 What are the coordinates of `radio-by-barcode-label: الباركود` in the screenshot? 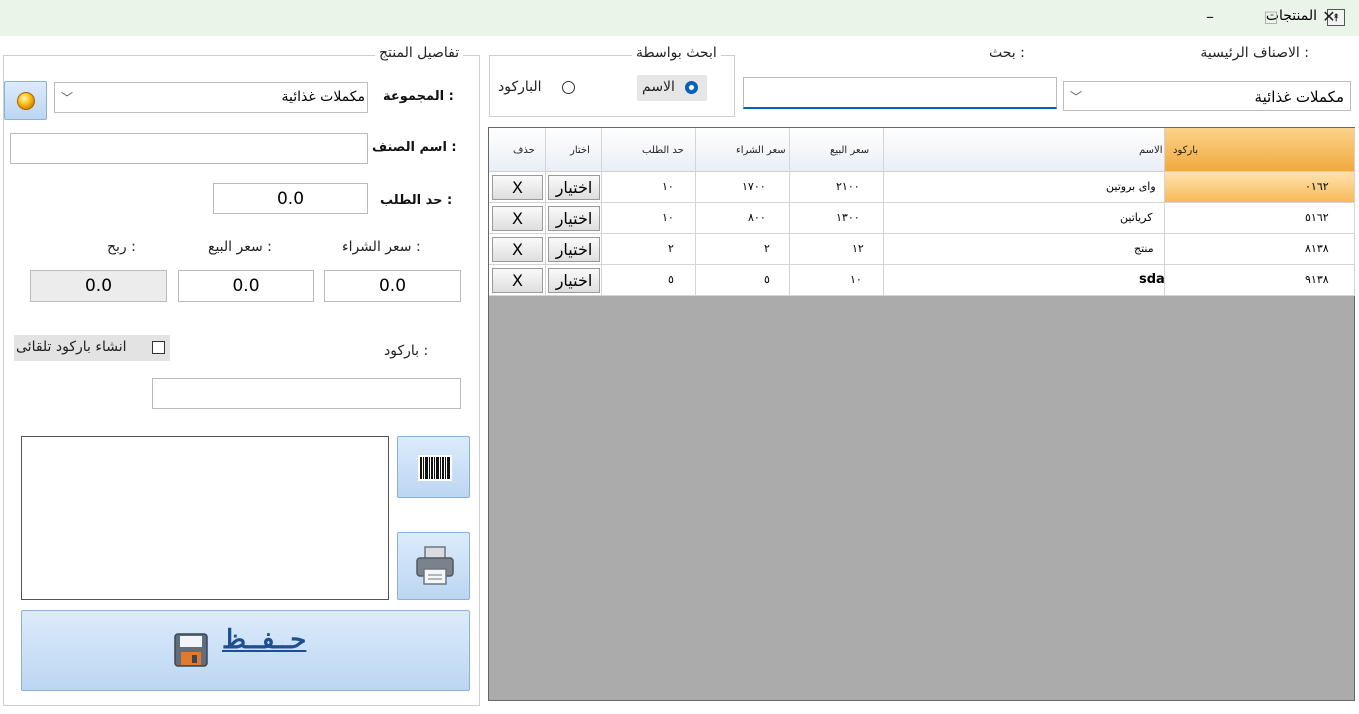 It's located at (520, 87).